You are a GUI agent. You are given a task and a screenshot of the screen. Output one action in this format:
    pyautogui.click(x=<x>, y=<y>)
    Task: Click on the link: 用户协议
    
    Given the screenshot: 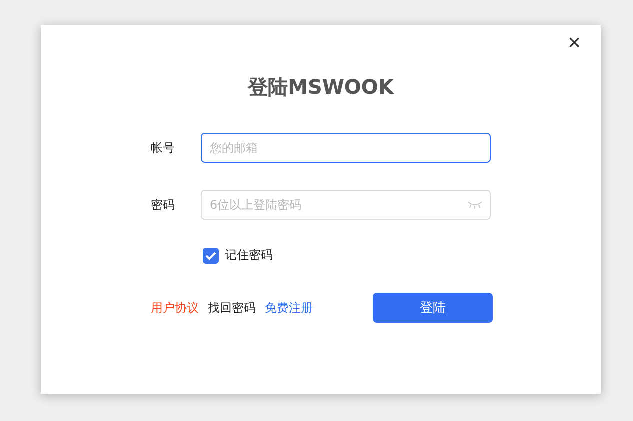 What is the action you would take?
    pyautogui.click(x=175, y=308)
    